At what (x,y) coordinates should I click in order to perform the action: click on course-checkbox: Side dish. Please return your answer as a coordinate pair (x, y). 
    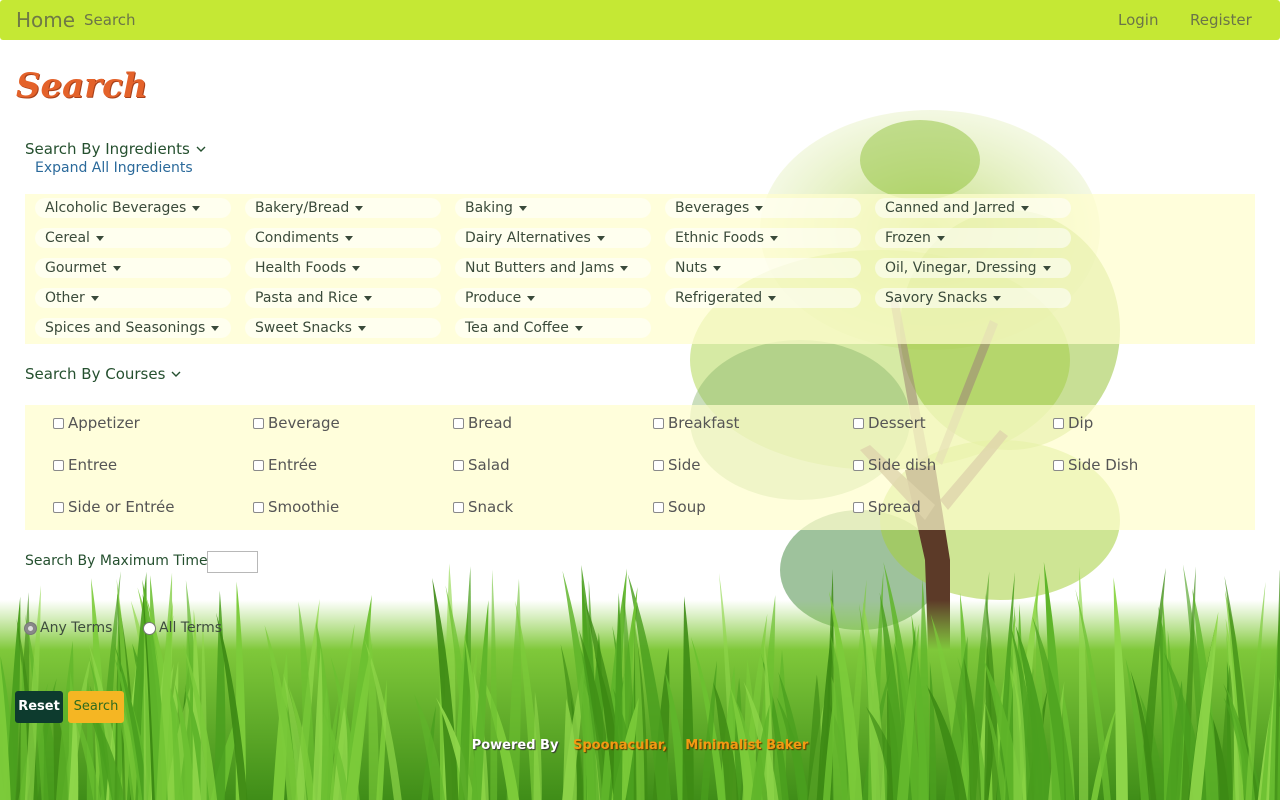
    Looking at the image, I should click on (894, 465).